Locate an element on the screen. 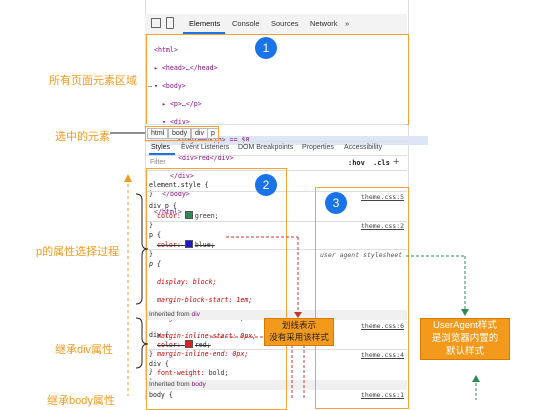 The image size is (547, 410). useragent-callout: UserAgent样式 是浏览器内置的 默认样式 is located at coordinates (465, 339).